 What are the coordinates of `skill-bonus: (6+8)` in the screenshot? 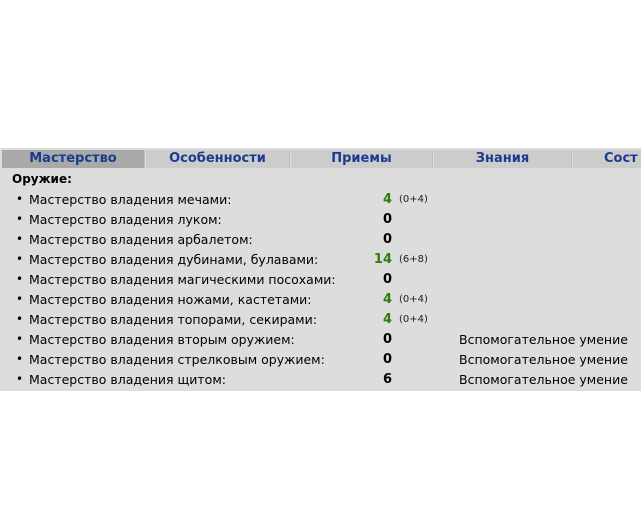 It's located at (413, 259).